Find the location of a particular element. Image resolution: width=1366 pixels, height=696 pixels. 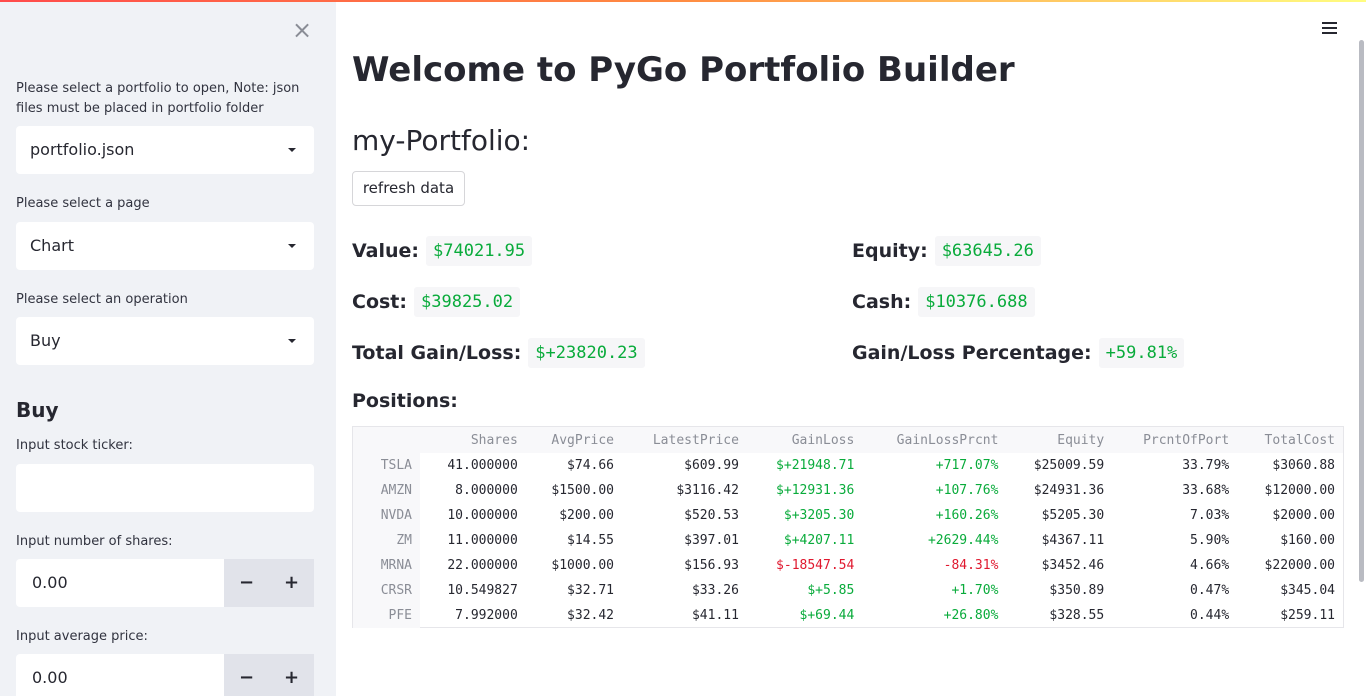

hamburger-menu-icon is located at coordinates (1329, 30).